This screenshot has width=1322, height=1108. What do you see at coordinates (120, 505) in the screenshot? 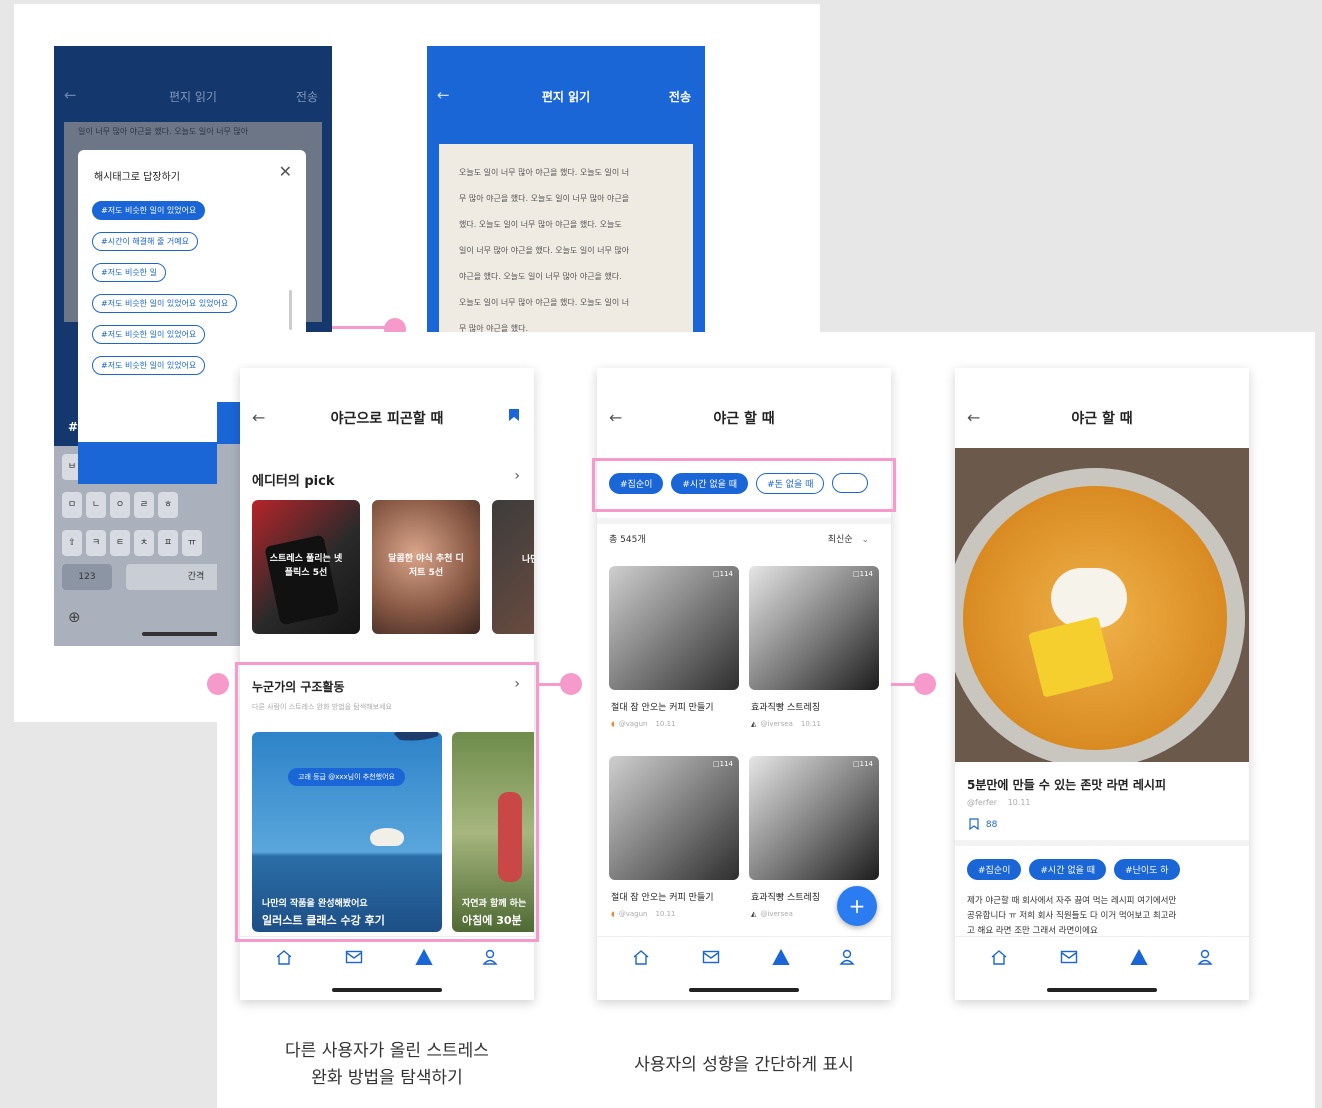
I see `keyboard-key: ㅇ` at bounding box center [120, 505].